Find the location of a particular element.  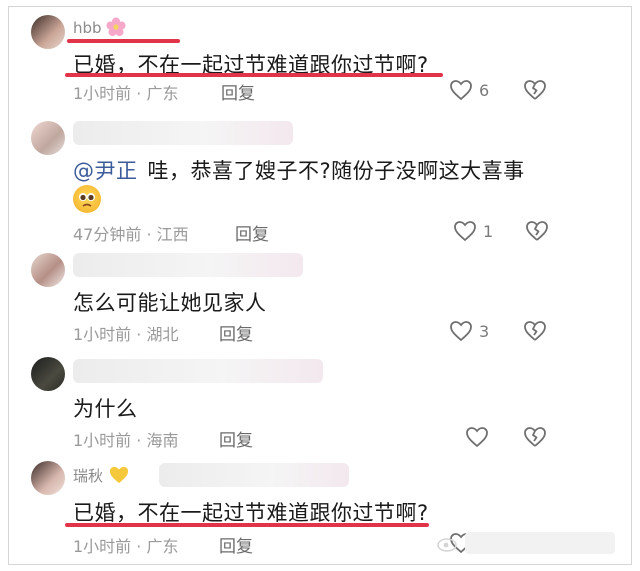

username: 瑞秋 is located at coordinates (101, 475).